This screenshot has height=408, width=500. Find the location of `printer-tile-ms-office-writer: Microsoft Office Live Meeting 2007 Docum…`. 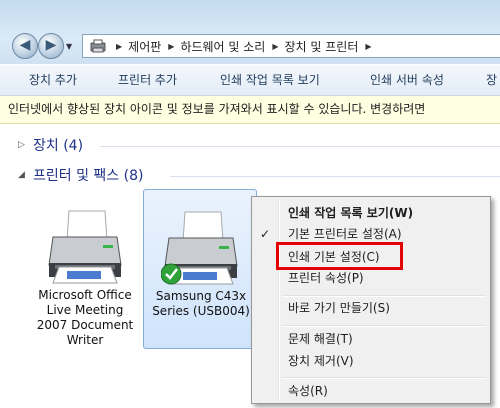

printer-tile-ms-office-writer: Microsoft Office Live Meeting 2007 Docum… is located at coordinates (85, 269).